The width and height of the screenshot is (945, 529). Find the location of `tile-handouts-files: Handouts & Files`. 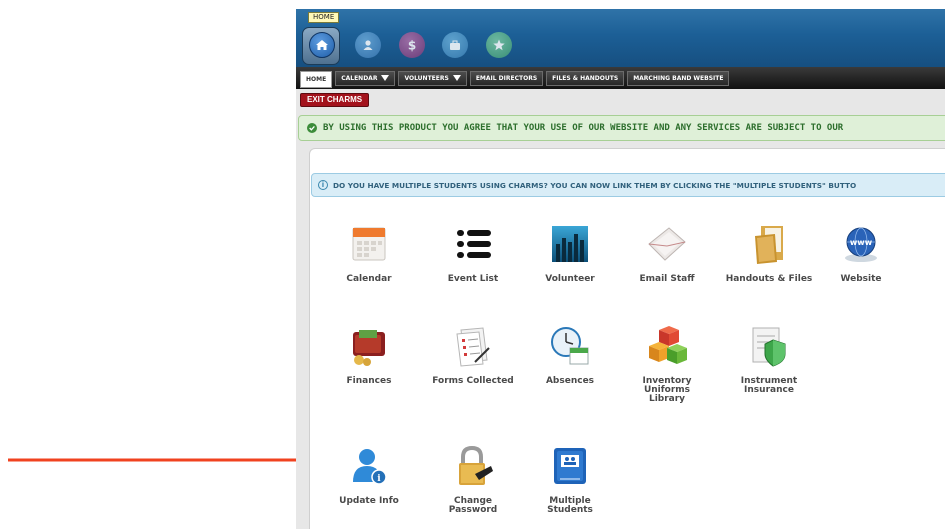

tile-handouts-files: Handouts & Files is located at coordinates (769, 252).